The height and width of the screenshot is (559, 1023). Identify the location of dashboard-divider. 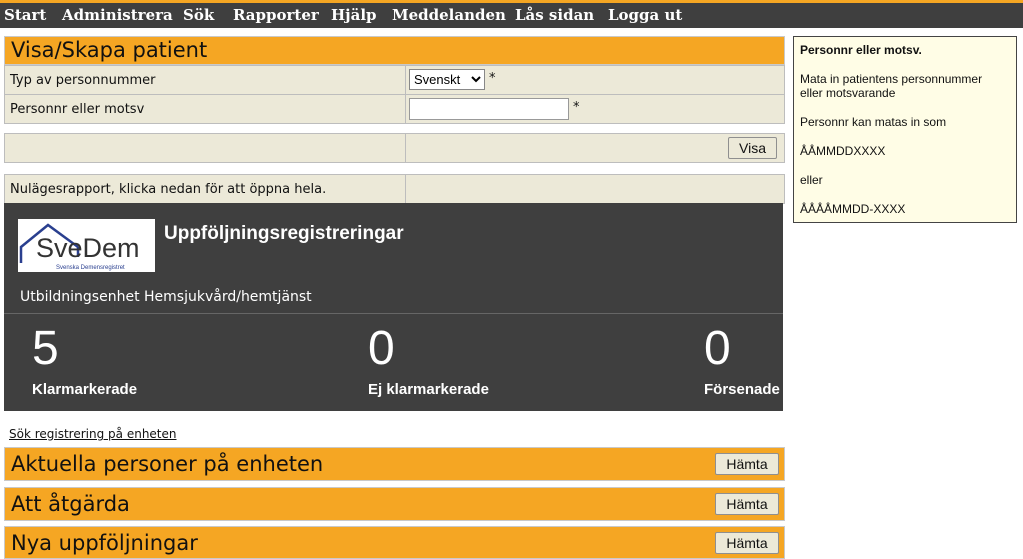
(393, 313).